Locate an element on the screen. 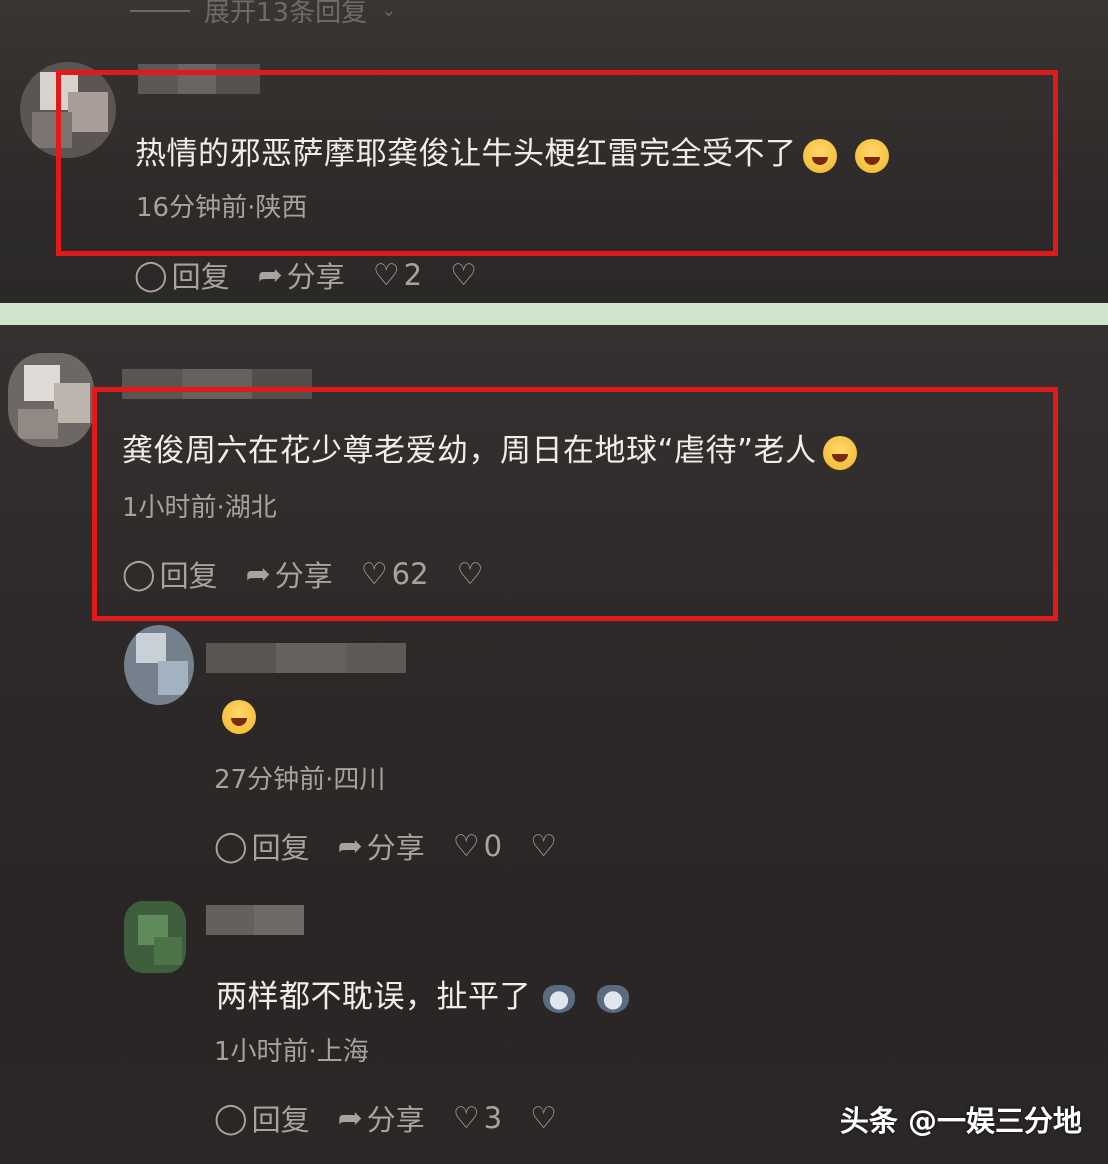  section-divider is located at coordinates (554, 314).